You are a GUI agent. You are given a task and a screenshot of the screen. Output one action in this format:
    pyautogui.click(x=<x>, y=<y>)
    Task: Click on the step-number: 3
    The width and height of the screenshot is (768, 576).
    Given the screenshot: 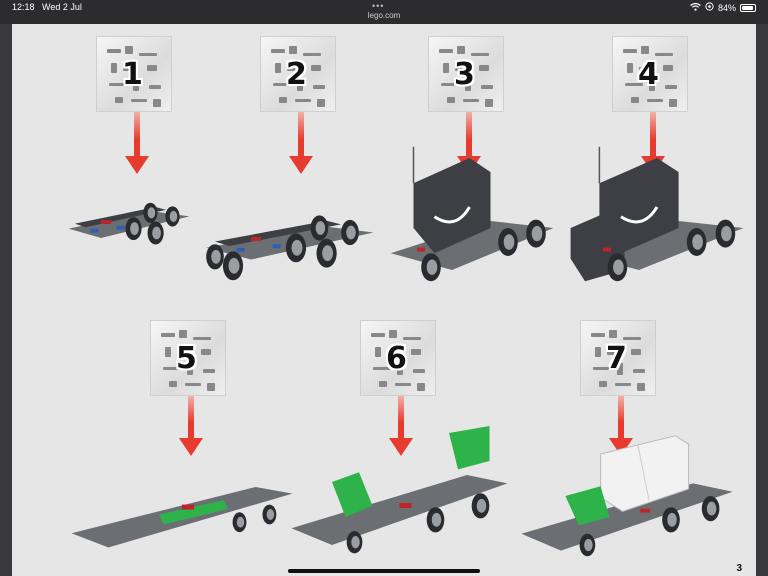 What is the action you would take?
    pyautogui.click(x=464, y=74)
    